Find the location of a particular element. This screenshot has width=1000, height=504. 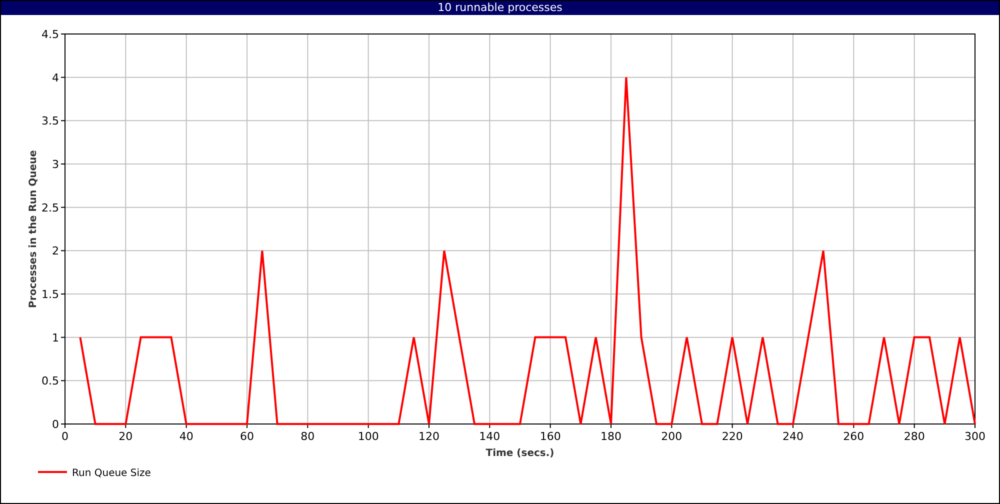

tick-label: 4.5 is located at coordinates (50, 34).